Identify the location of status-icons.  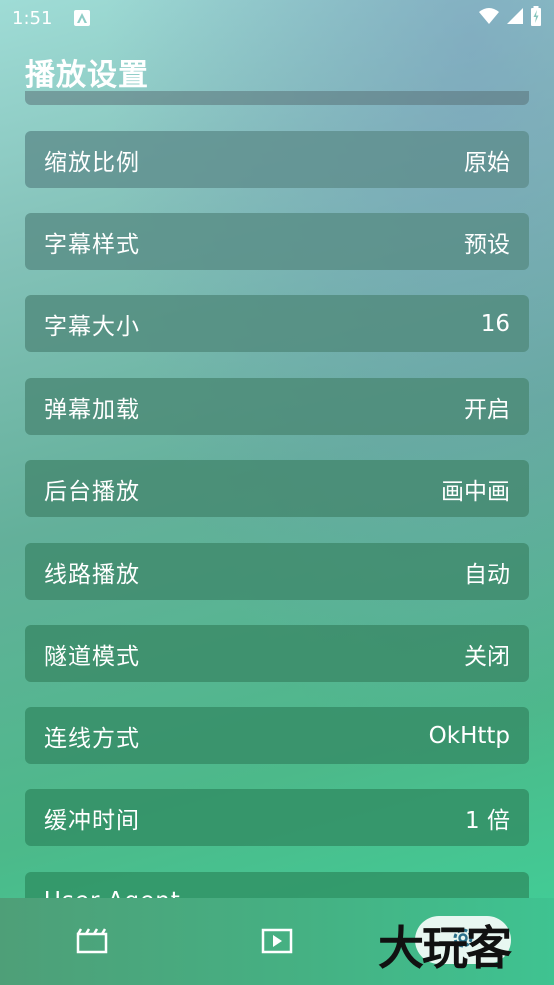
(510, 18).